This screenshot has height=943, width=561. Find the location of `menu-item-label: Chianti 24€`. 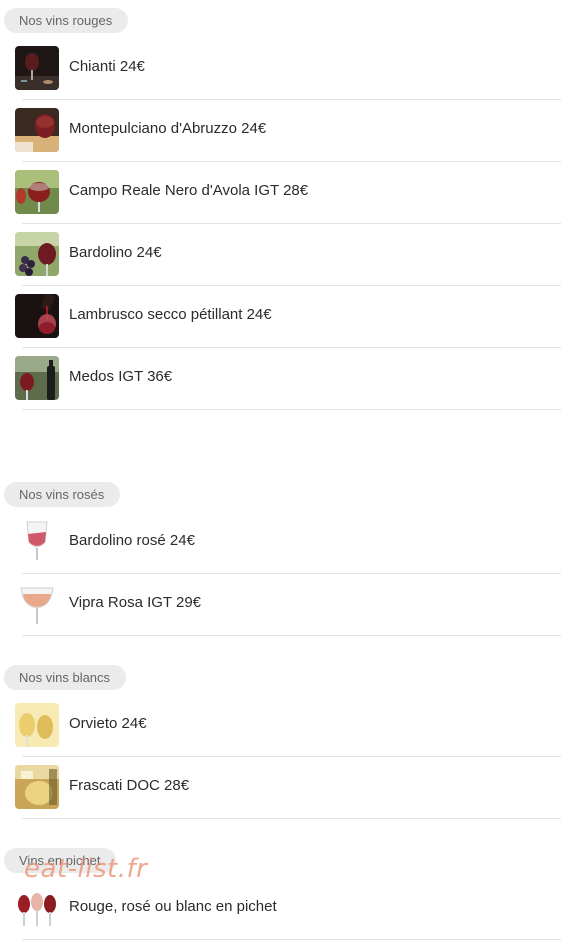

menu-item-label: Chianti 24€ is located at coordinates (107, 66).